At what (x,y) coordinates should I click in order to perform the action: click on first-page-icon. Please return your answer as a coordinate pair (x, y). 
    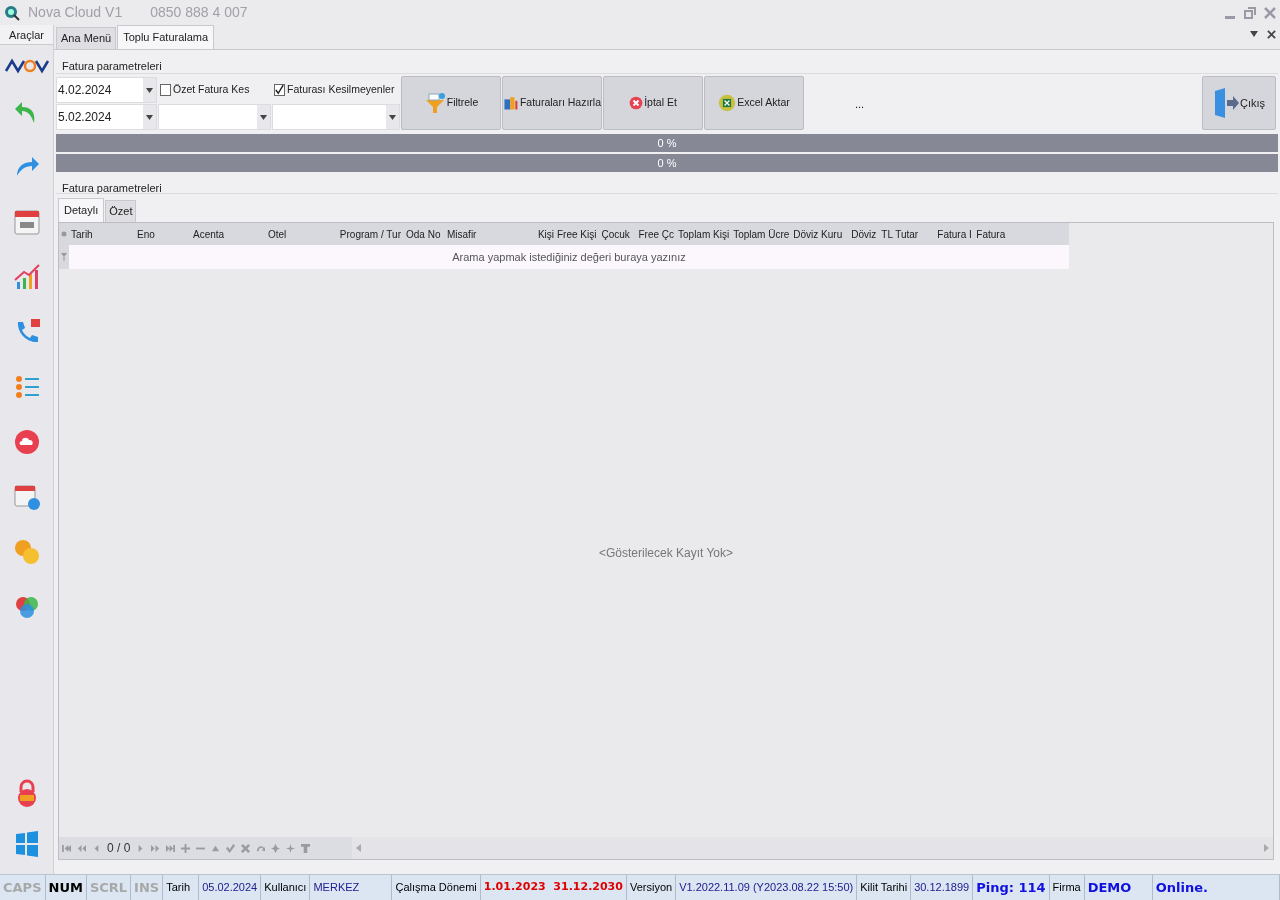
    Looking at the image, I should click on (66, 848).